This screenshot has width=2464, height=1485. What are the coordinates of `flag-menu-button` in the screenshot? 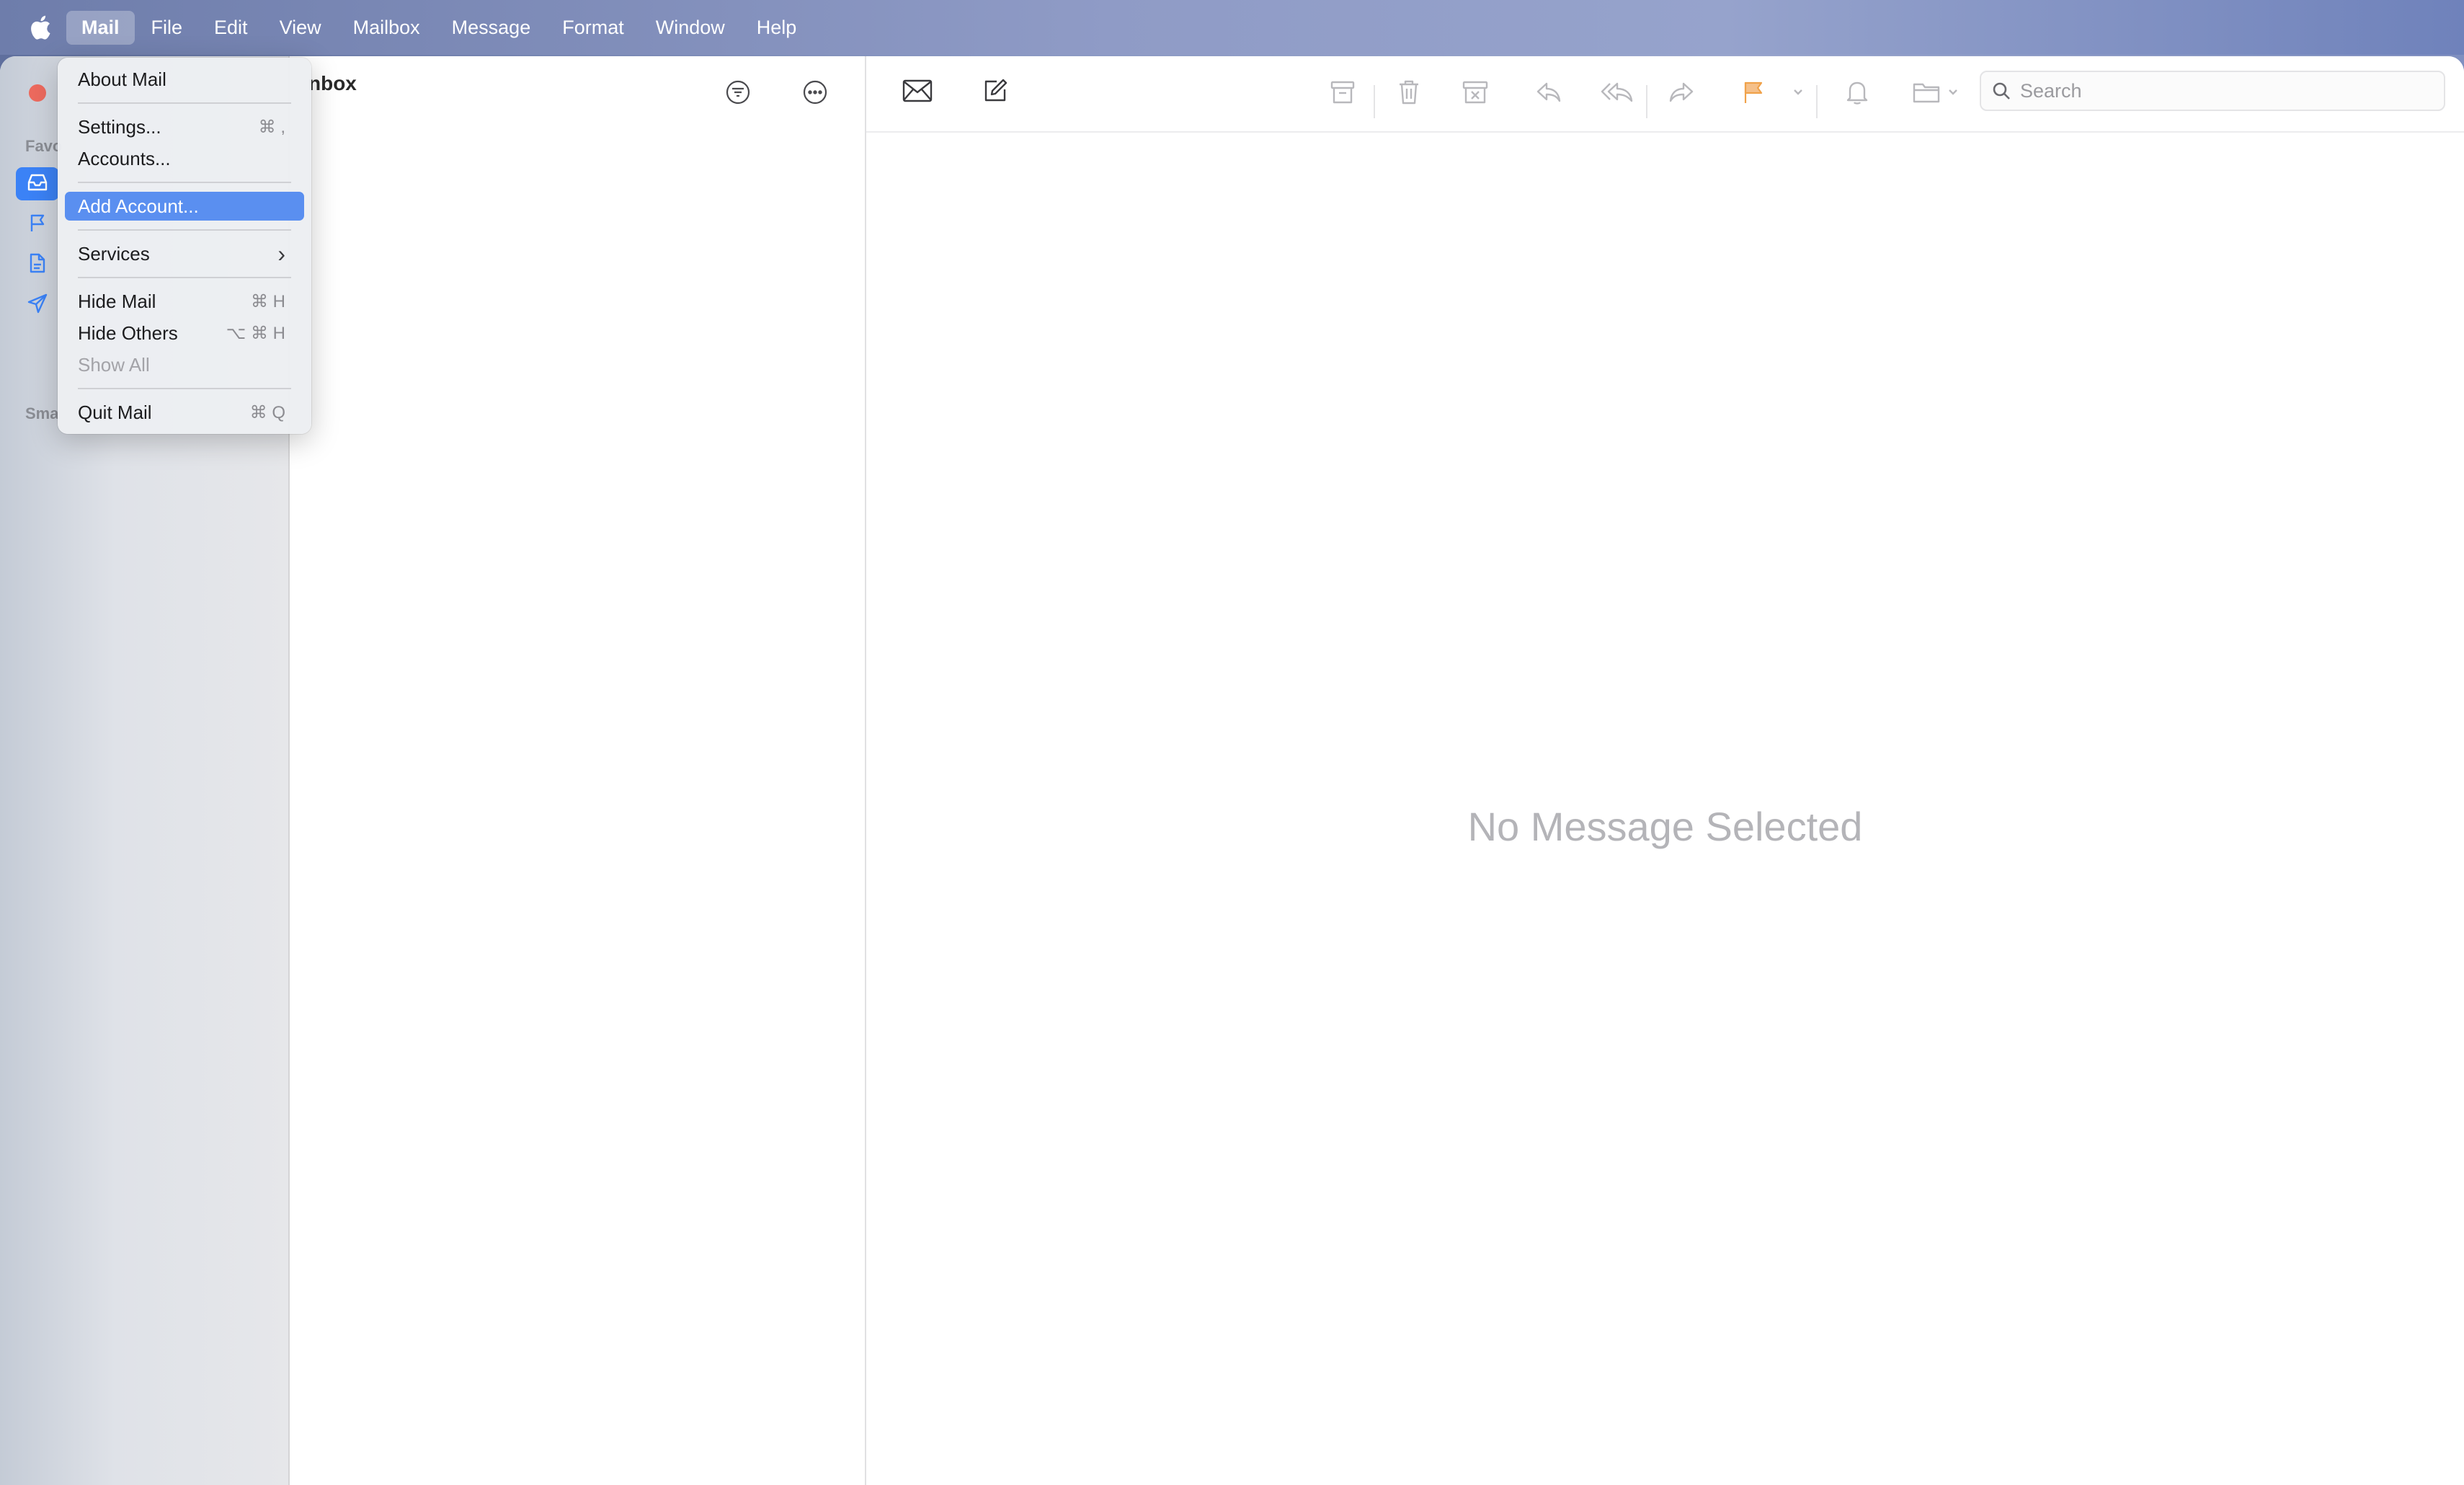 It's located at (1798, 93).